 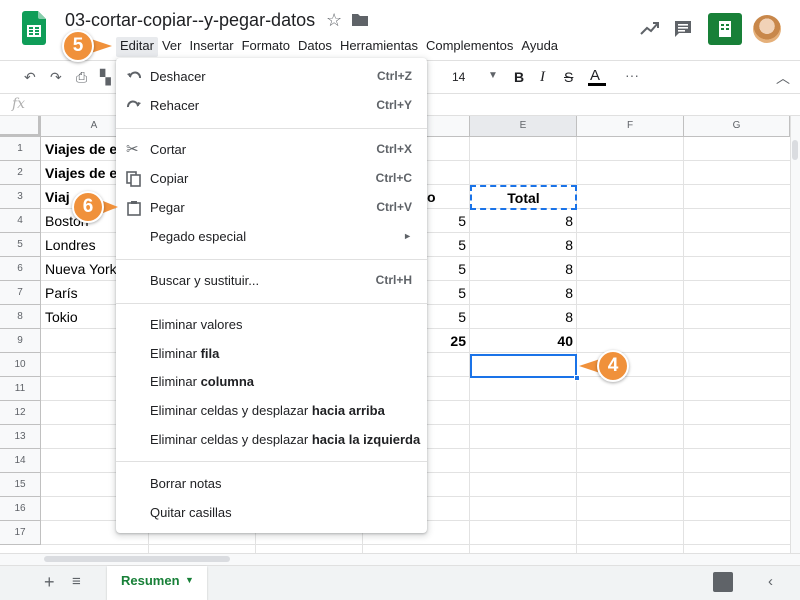 I want to click on menu-ver: Ver, so click(x=172, y=47).